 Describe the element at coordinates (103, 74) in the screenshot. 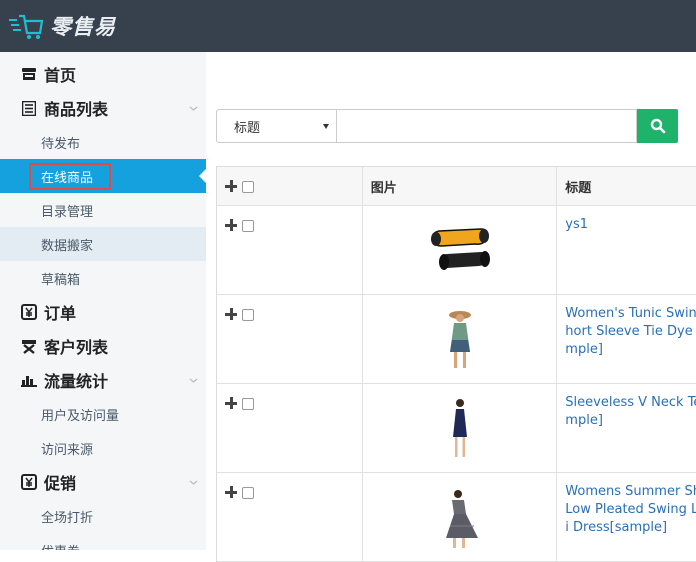

I see `sidebar-item-home: 首页` at that location.